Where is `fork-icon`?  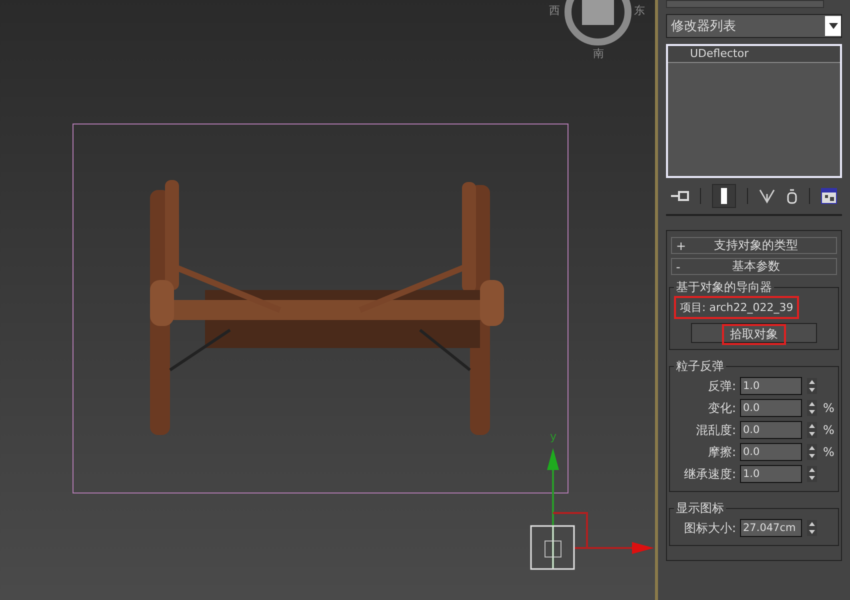
fork-icon is located at coordinates (766, 196).